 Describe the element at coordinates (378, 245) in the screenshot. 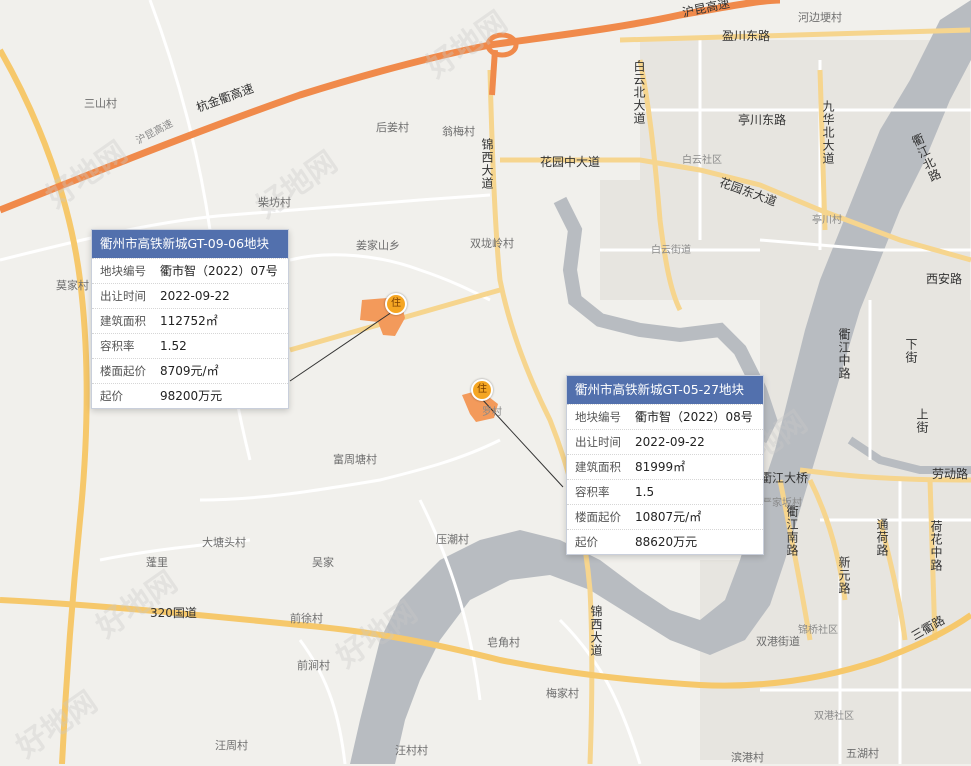

I see `label-village: 姜家山乡` at that location.